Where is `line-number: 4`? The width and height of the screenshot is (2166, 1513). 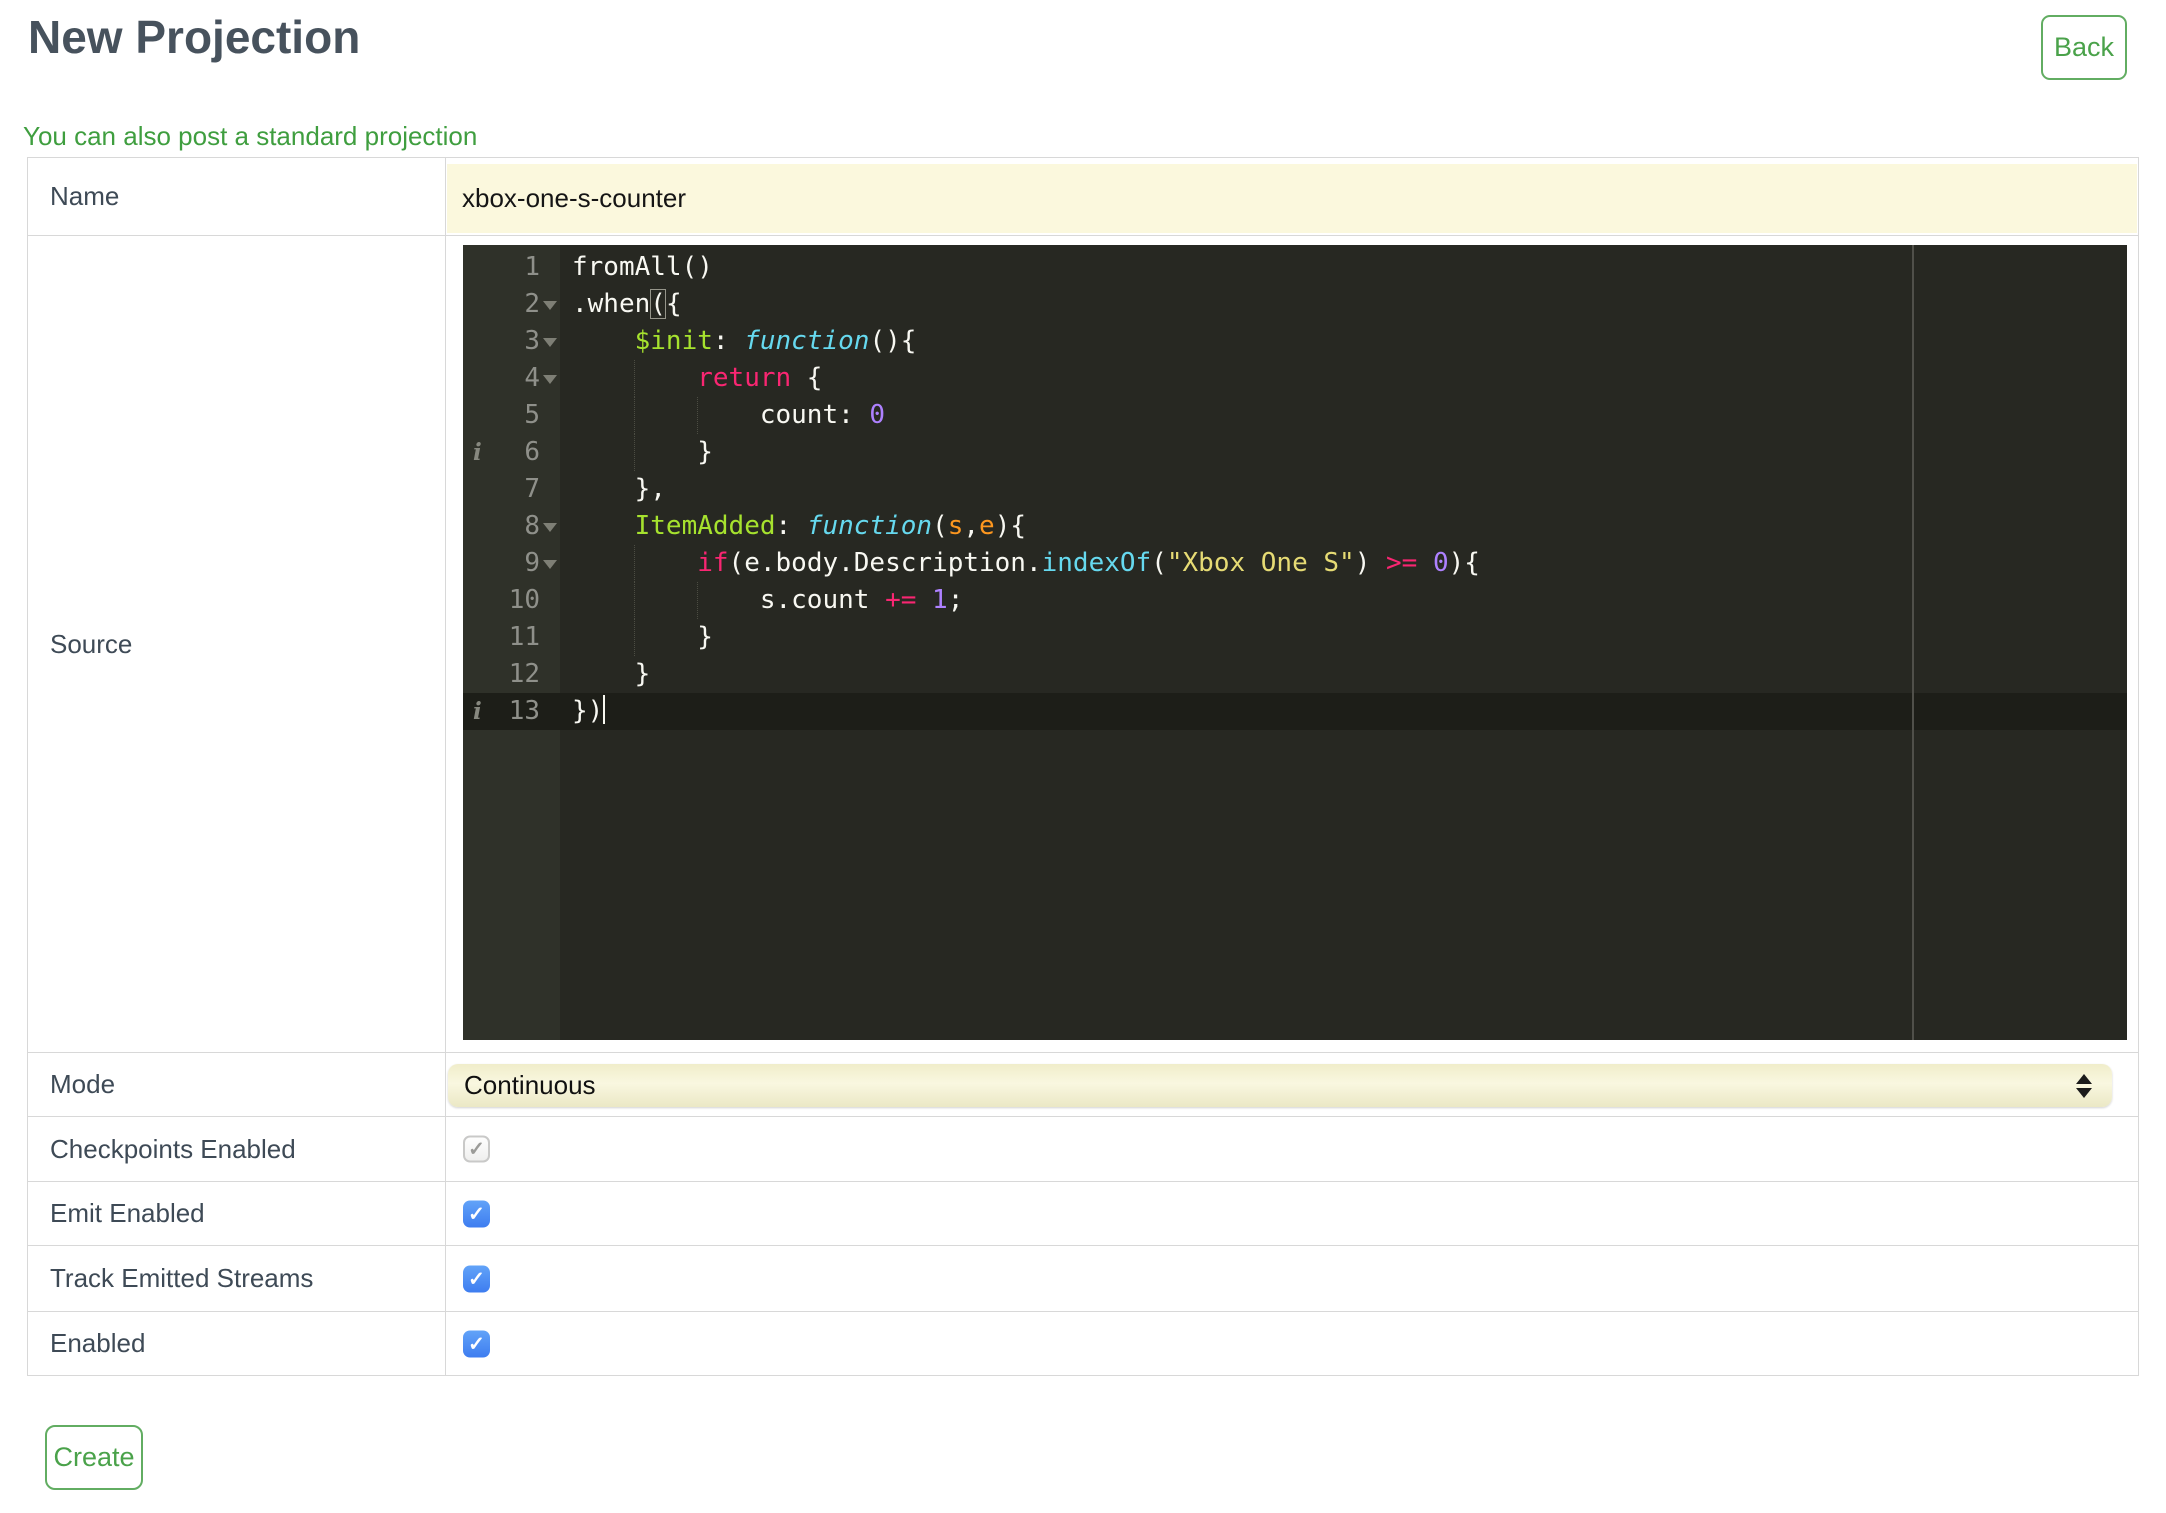
line-number: 4 is located at coordinates (532, 378).